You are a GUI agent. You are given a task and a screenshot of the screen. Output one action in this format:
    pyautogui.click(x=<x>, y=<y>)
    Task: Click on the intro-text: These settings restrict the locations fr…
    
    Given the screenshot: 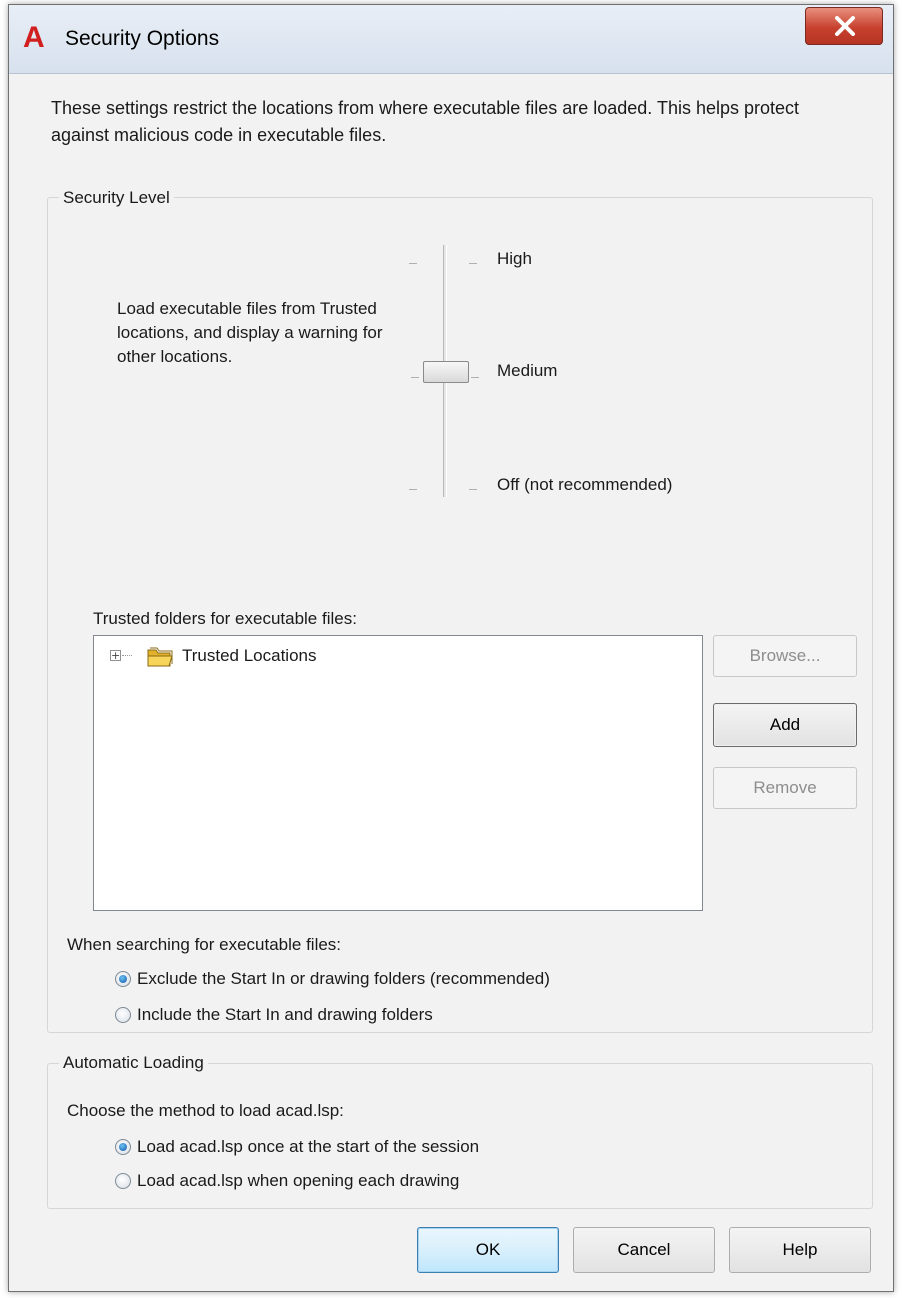 What is the action you would take?
    pyautogui.click(x=425, y=121)
    